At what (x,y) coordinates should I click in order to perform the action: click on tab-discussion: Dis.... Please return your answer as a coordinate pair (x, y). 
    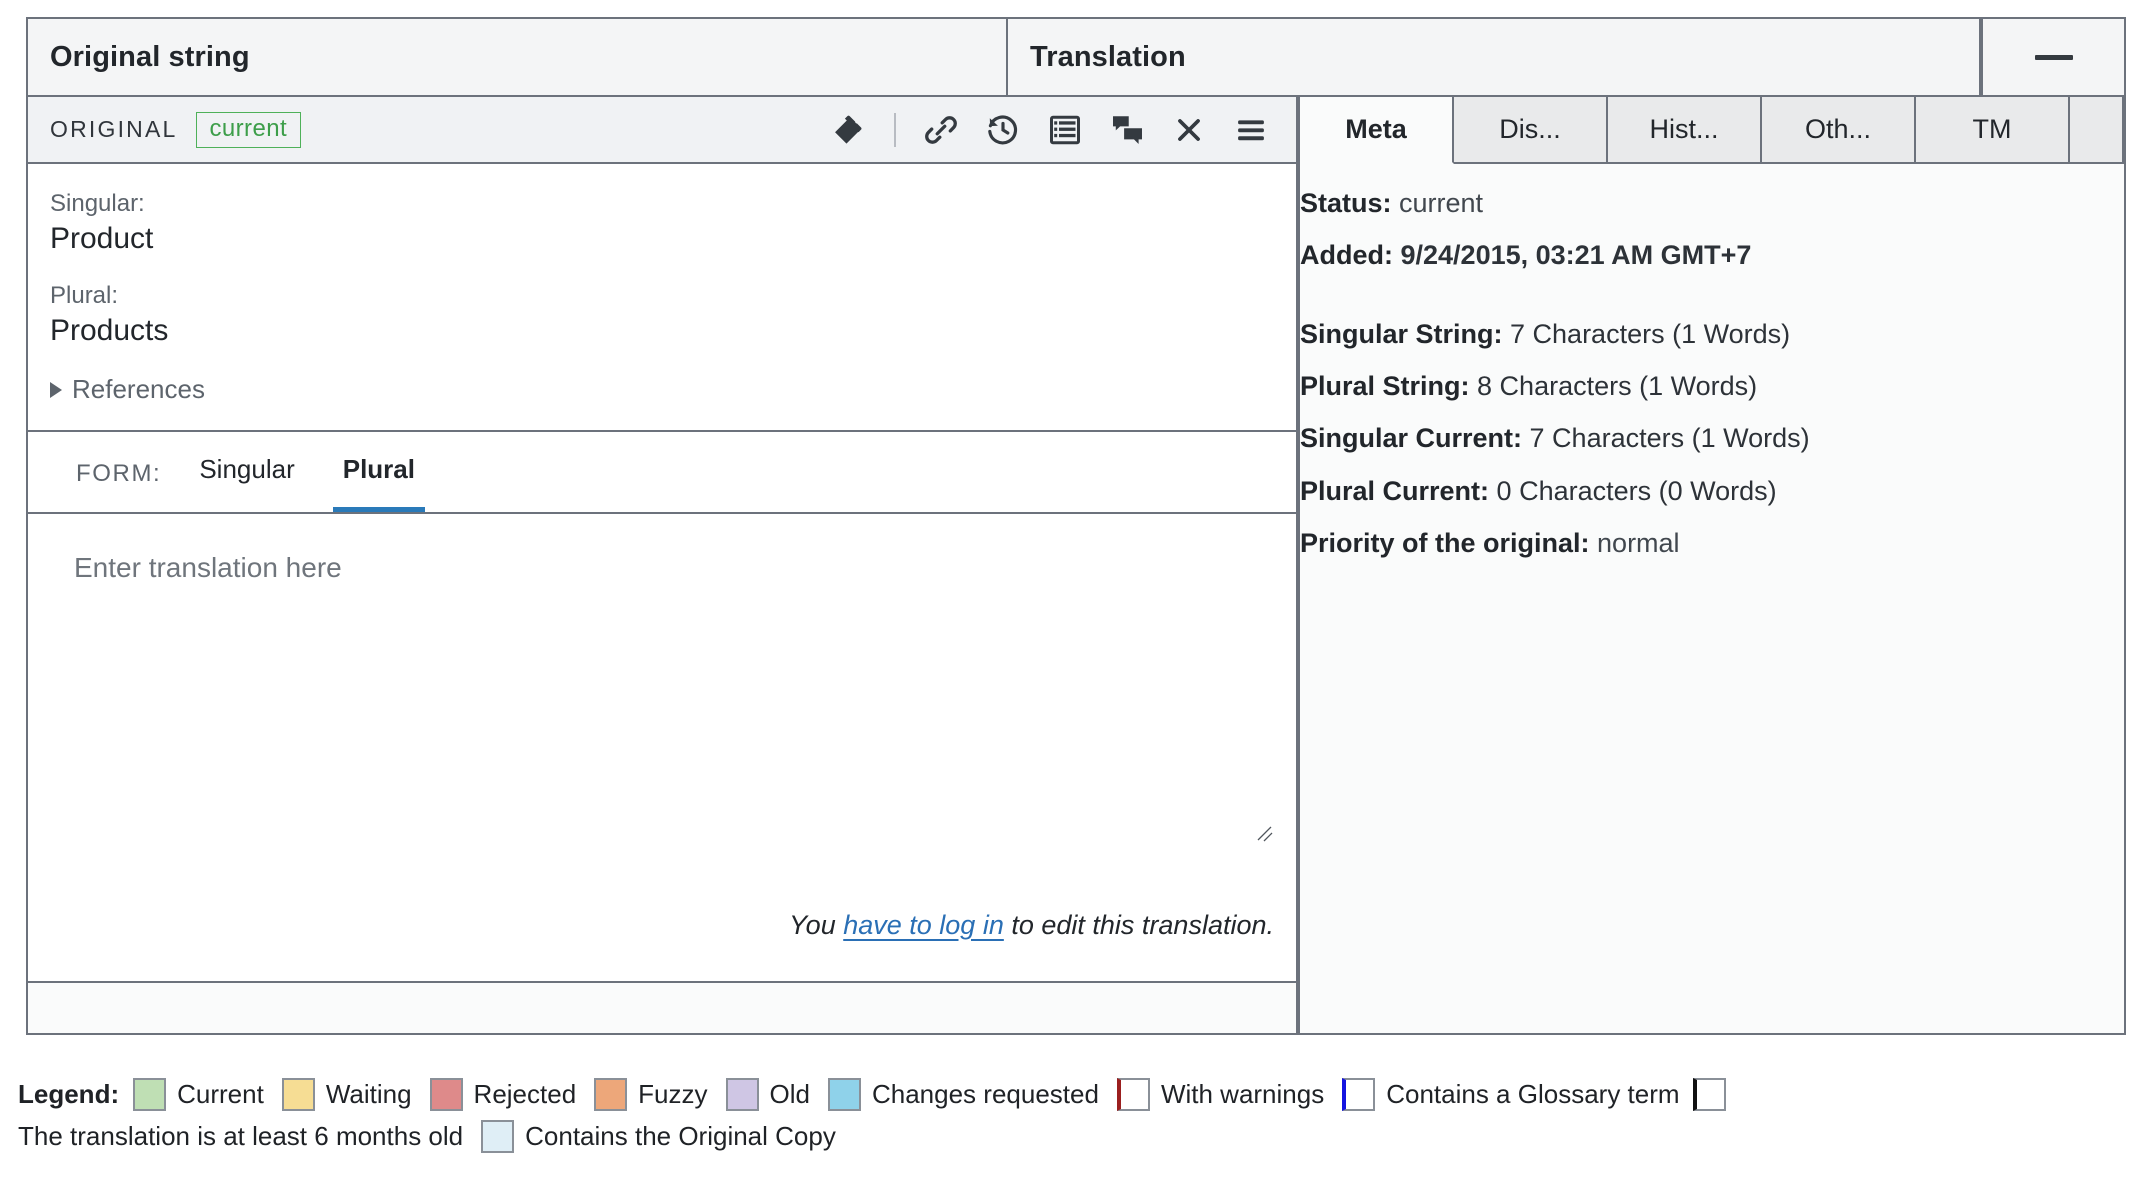
    Looking at the image, I should click on (1531, 129).